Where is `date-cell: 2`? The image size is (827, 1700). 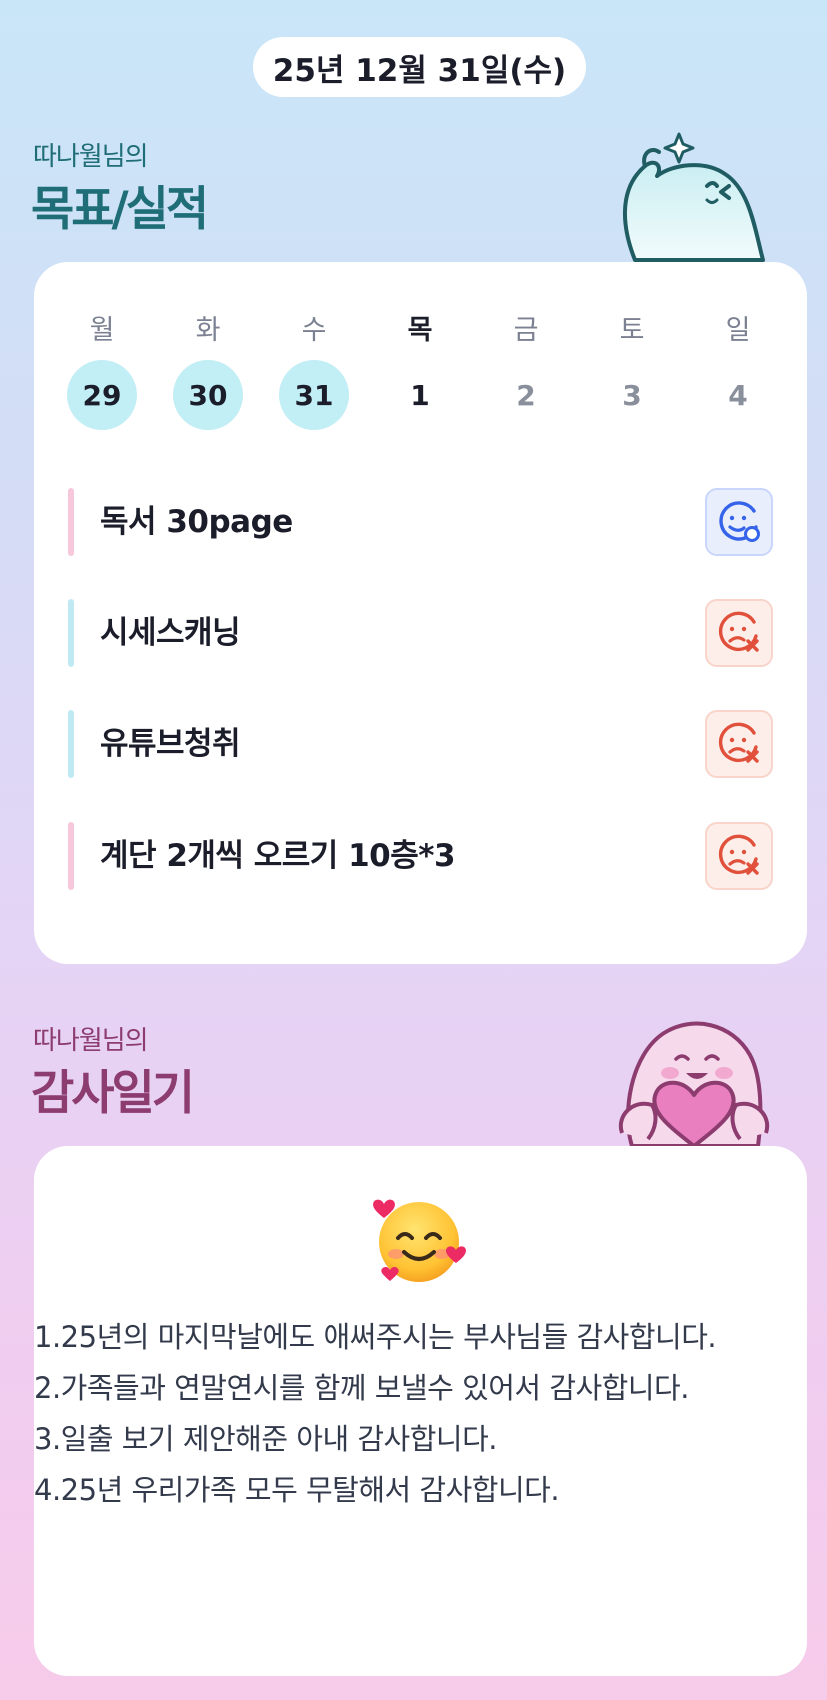
date-cell: 2 is located at coordinates (526, 395).